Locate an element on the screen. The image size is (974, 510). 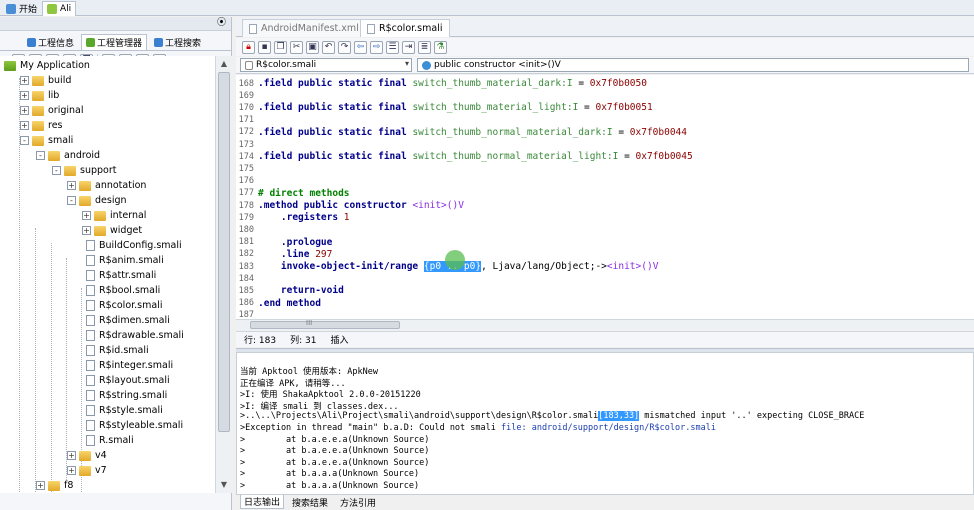
tree-scrollbar: ▲ ▼ is located at coordinates (223, 274).